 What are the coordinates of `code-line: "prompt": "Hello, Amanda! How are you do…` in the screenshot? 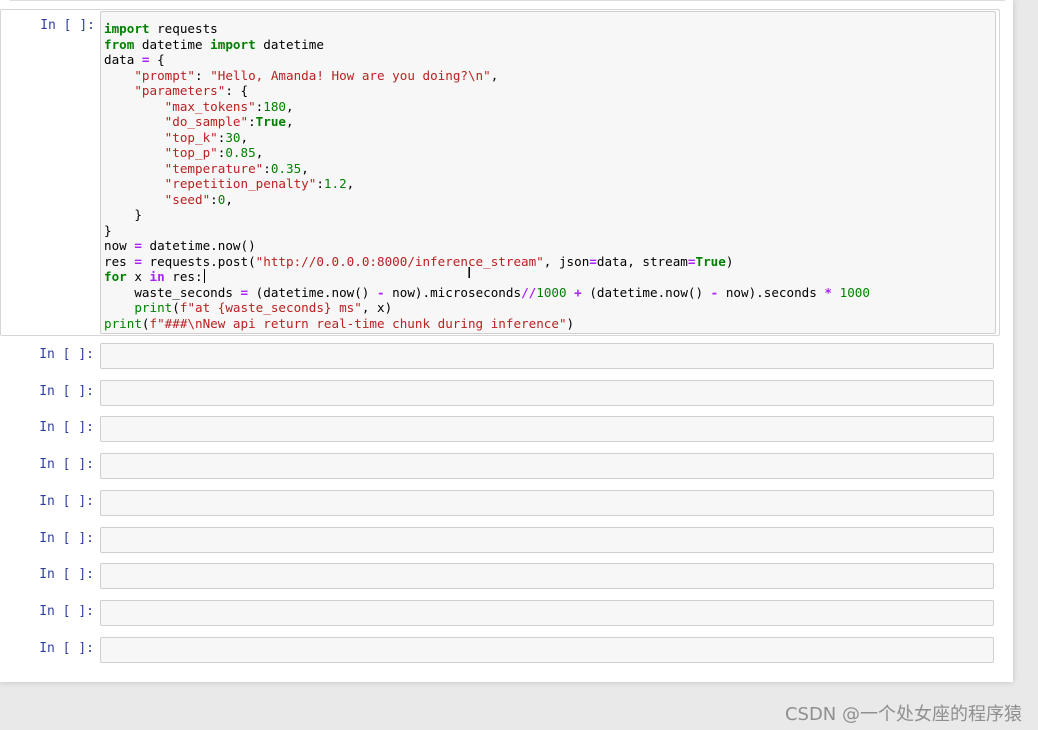 It's located at (316, 75).